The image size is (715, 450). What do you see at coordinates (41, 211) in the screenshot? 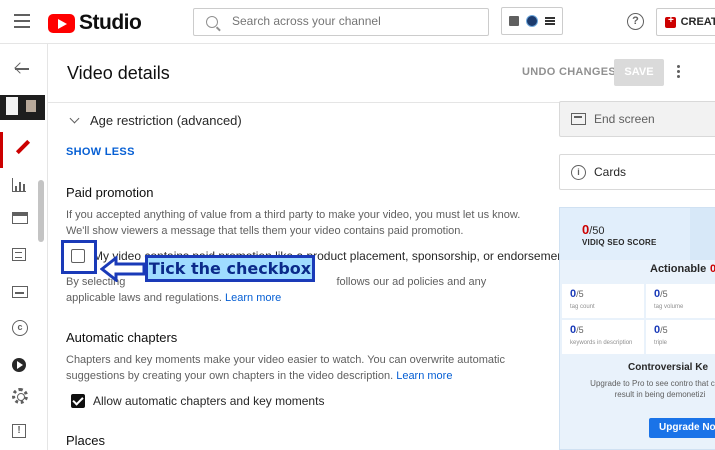
I see `sidebar-scrollbar` at bounding box center [41, 211].